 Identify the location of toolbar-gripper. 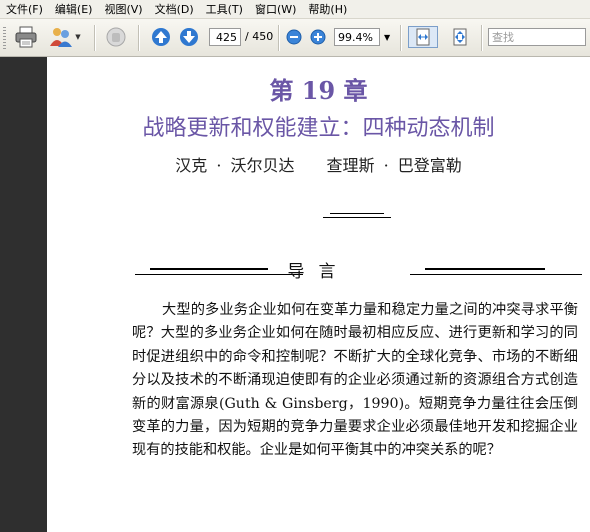
(4, 38).